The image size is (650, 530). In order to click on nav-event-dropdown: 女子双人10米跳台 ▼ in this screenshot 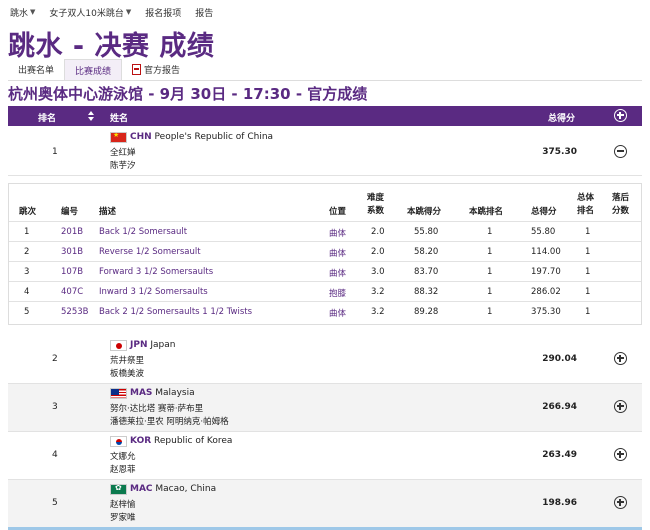, I will do `click(90, 12)`.